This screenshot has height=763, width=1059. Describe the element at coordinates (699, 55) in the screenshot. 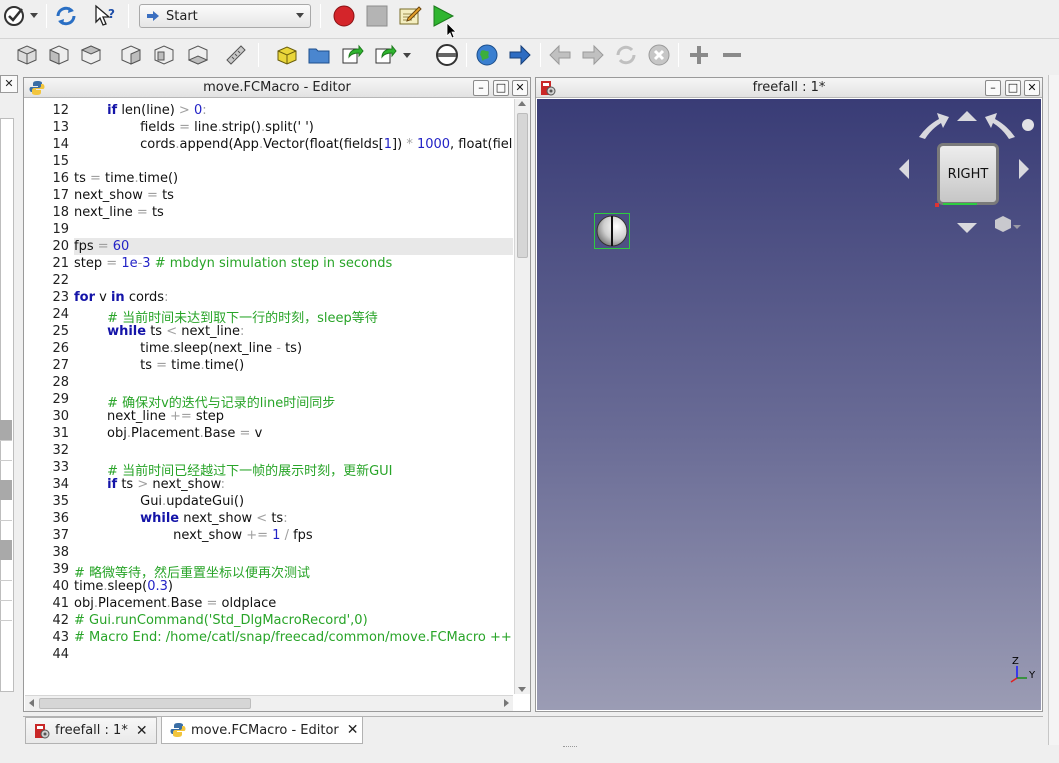

I see `zoom-in-icon` at that location.